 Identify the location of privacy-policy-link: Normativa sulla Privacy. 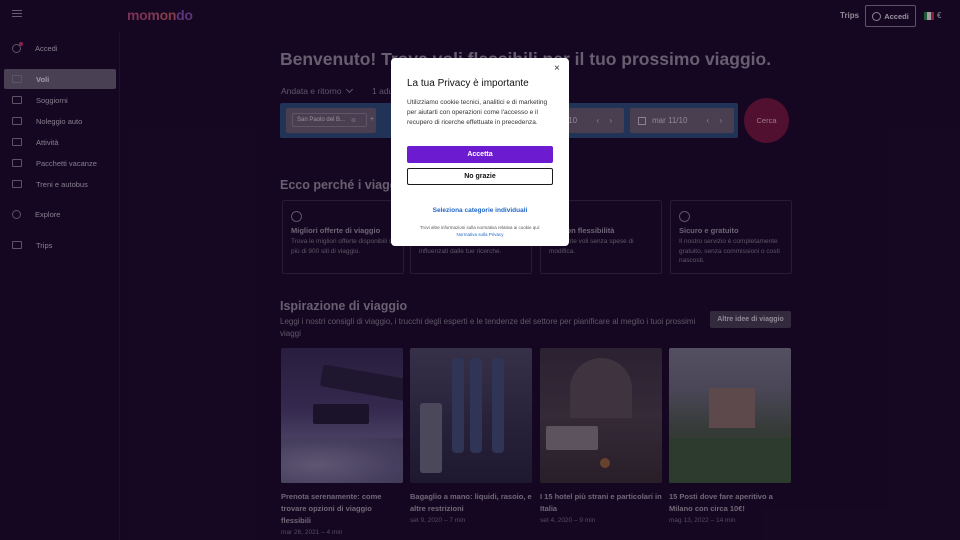
(480, 234).